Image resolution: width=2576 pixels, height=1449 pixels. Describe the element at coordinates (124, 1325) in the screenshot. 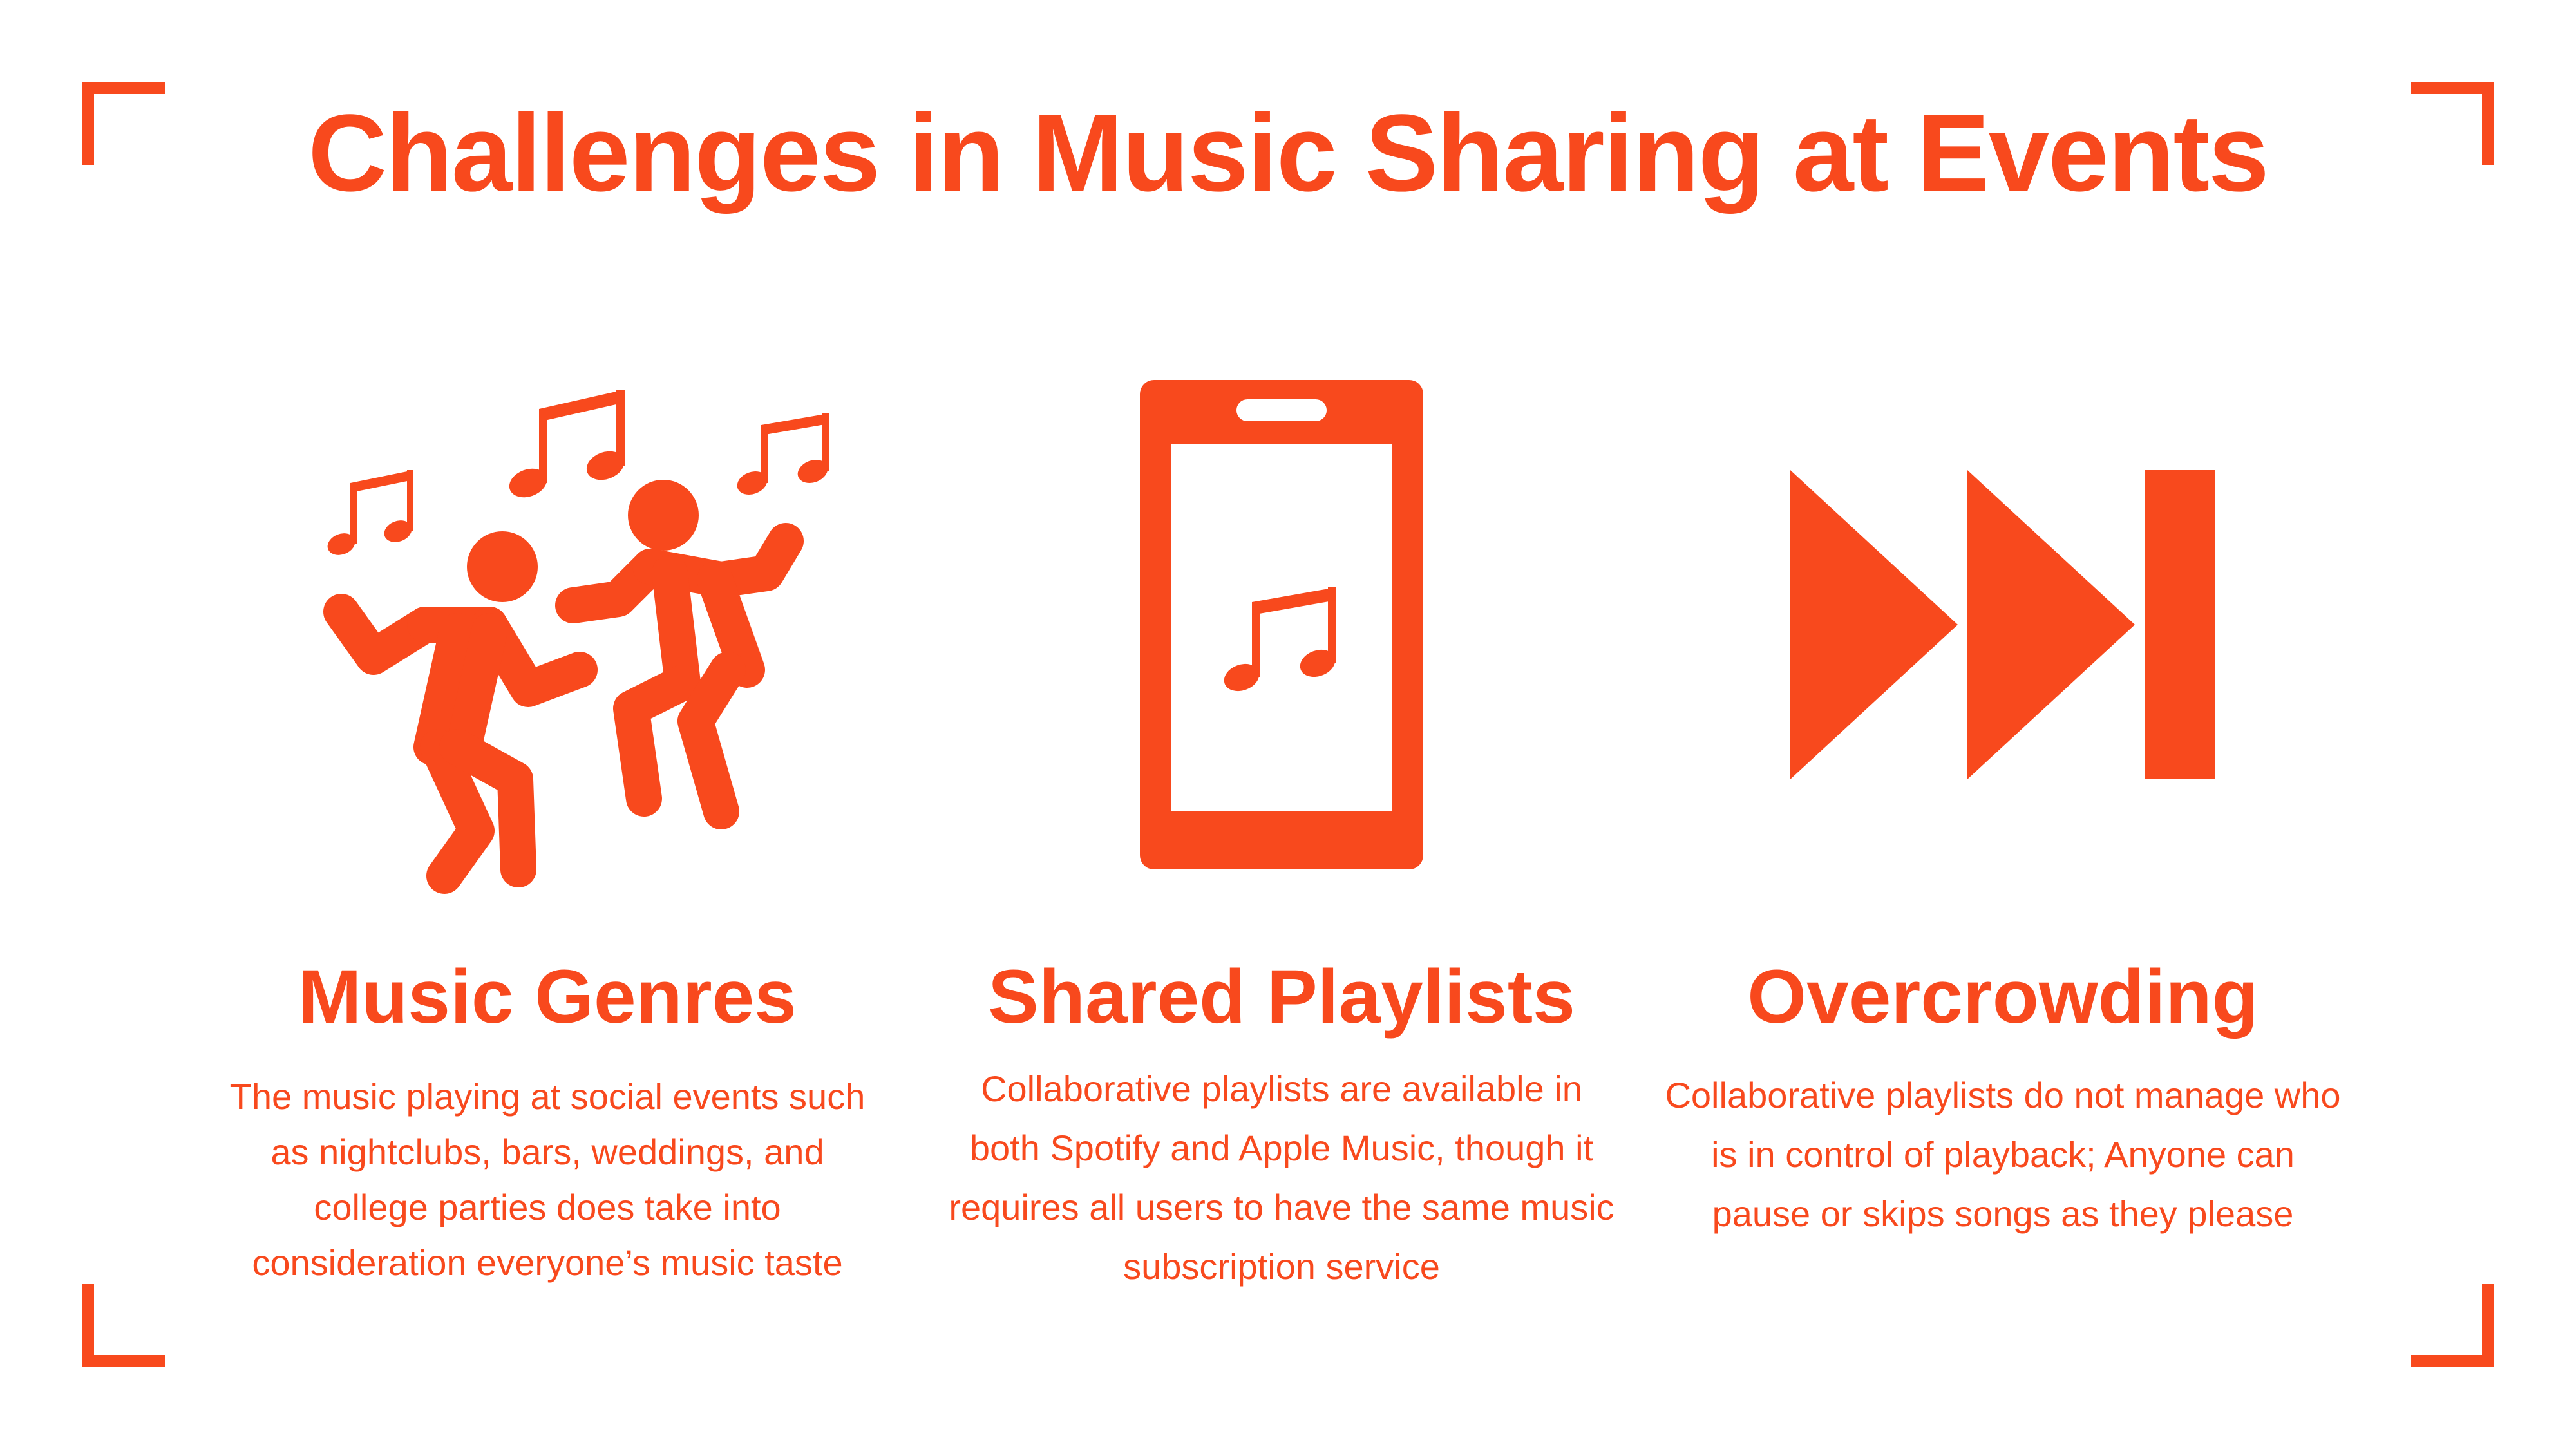

I see `corner-frame-bottom-left` at that location.